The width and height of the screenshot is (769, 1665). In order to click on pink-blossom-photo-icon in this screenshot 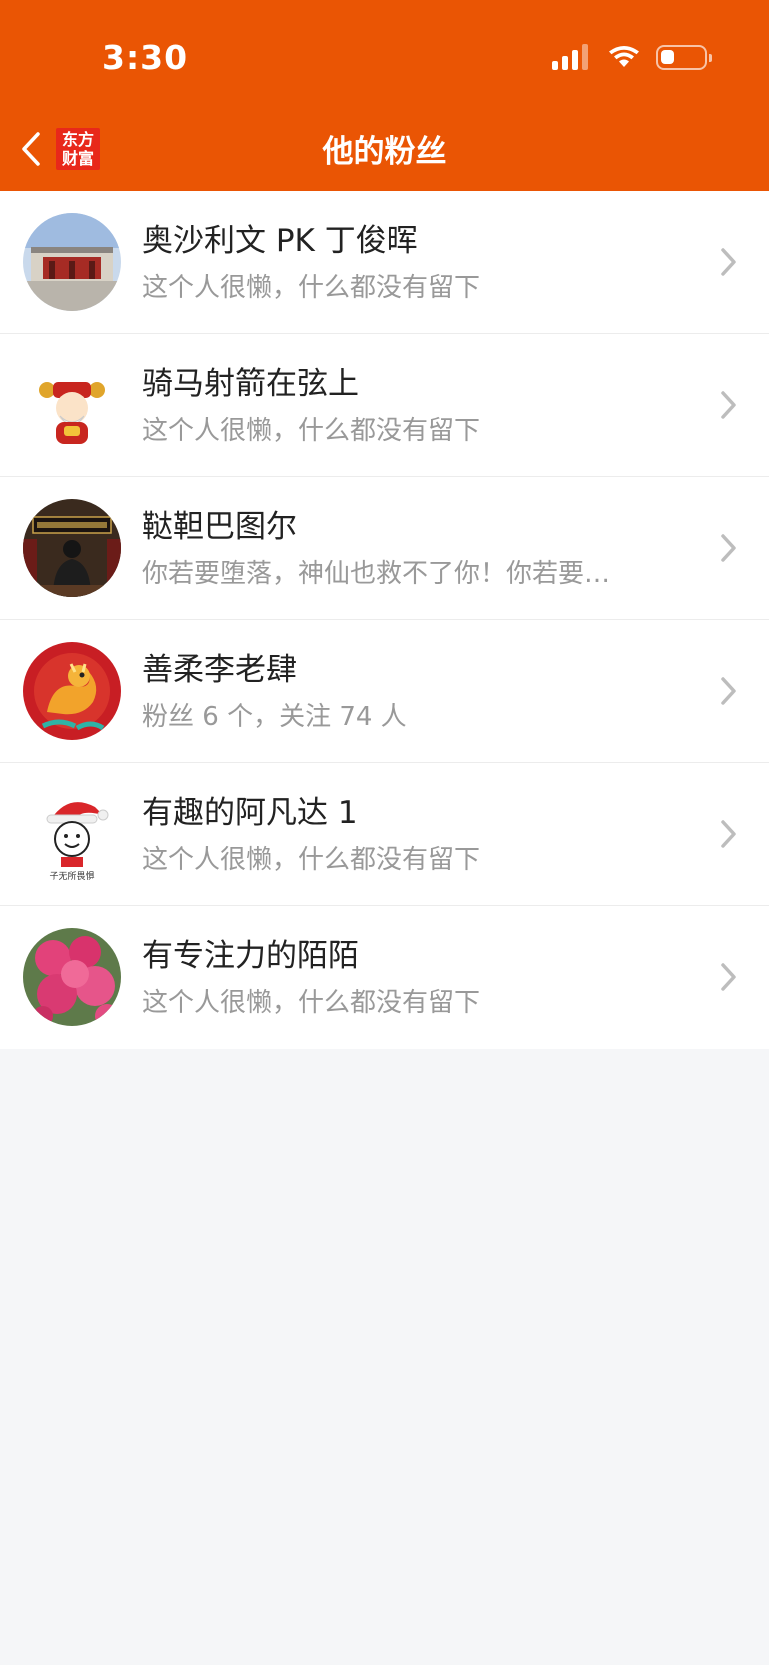, I will do `click(72, 977)`.